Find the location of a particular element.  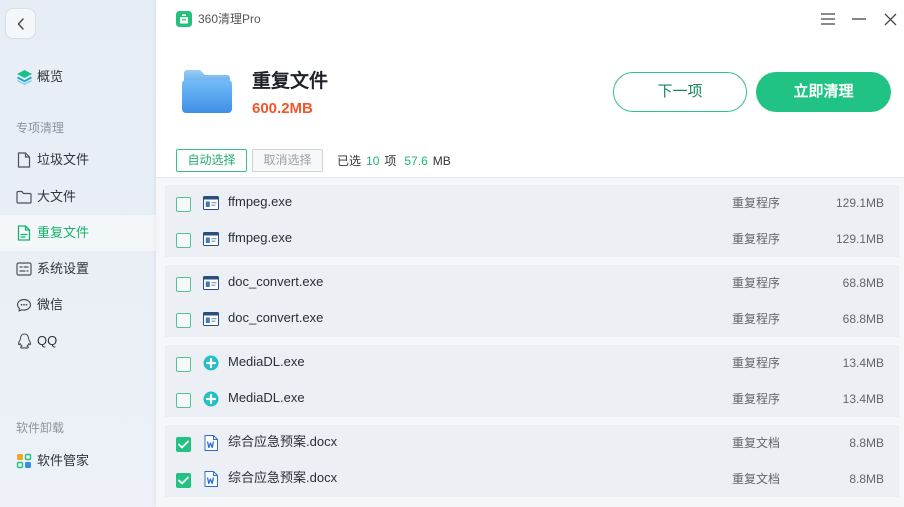

sidebar-item-system-settings: 系统设置 is located at coordinates (78, 269).